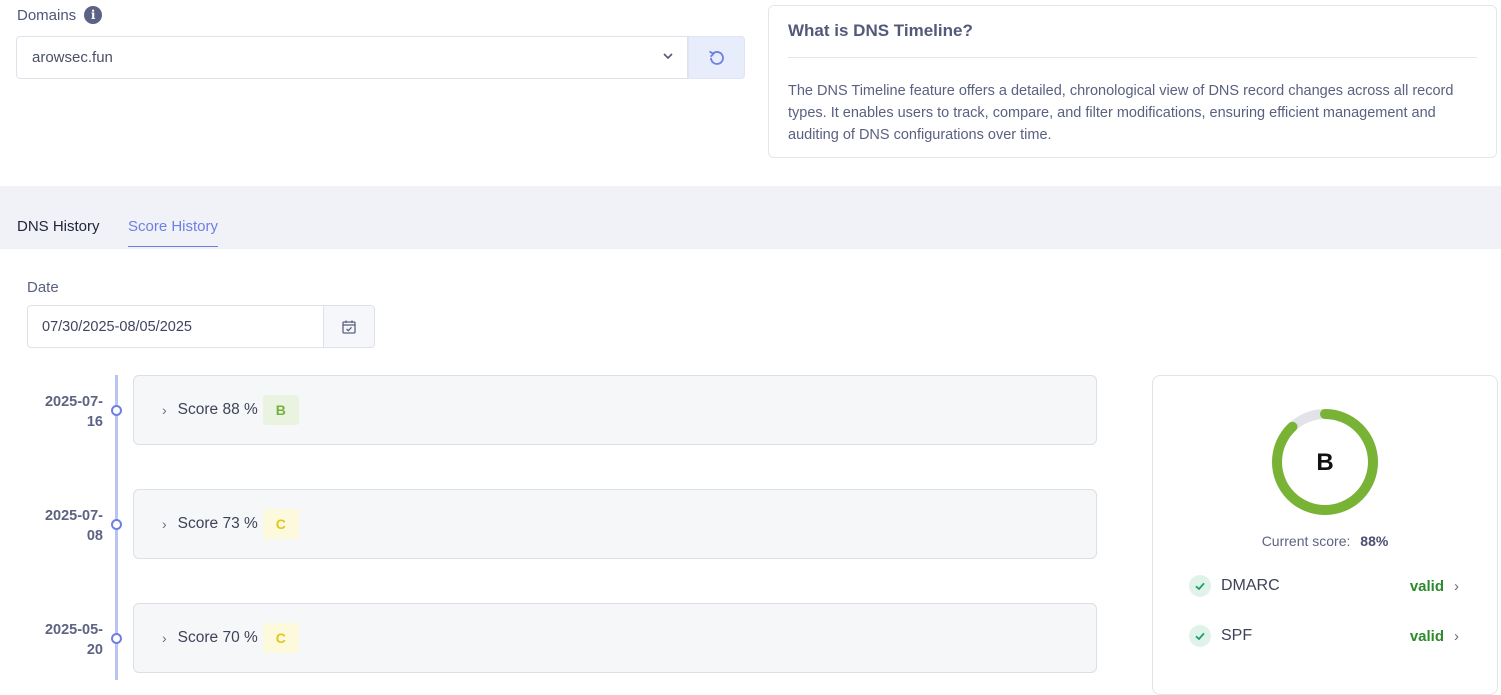 The width and height of the screenshot is (1501, 695). I want to click on donut-grade: B, so click(1324, 462).